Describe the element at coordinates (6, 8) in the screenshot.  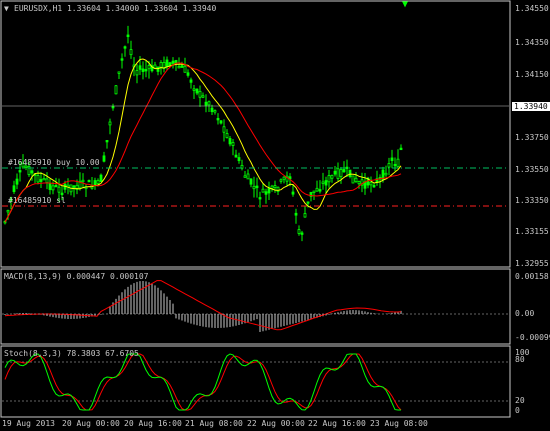
I see `symbol-dropdown-icon: ▼` at that location.